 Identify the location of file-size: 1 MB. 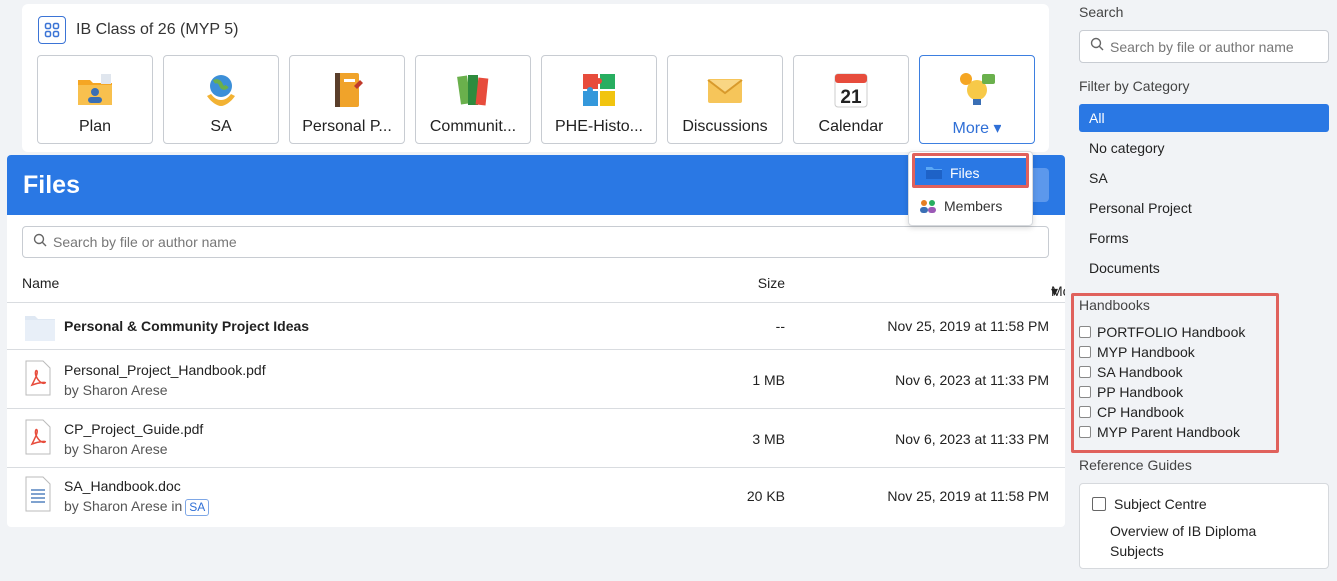
(768, 380).